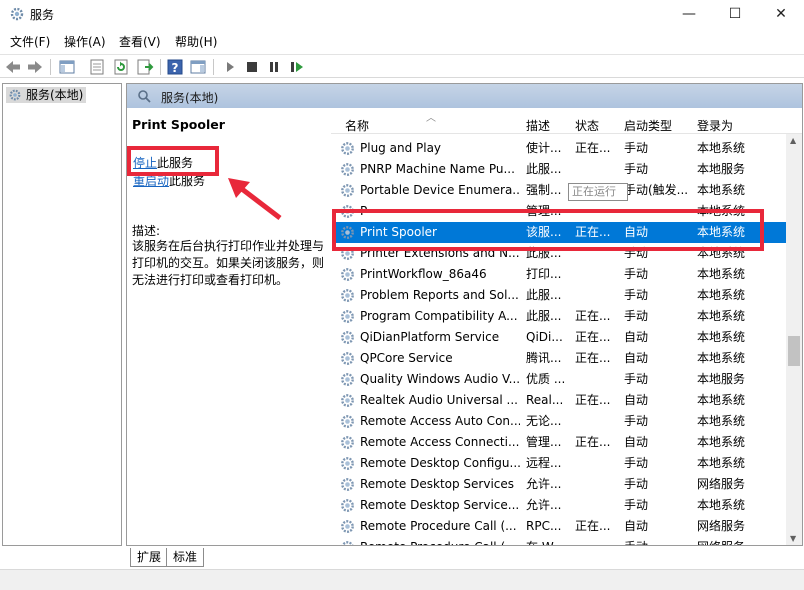 The height and width of the screenshot is (590, 804). I want to click on column-header-log-on-as: 登录为, so click(715, 125).